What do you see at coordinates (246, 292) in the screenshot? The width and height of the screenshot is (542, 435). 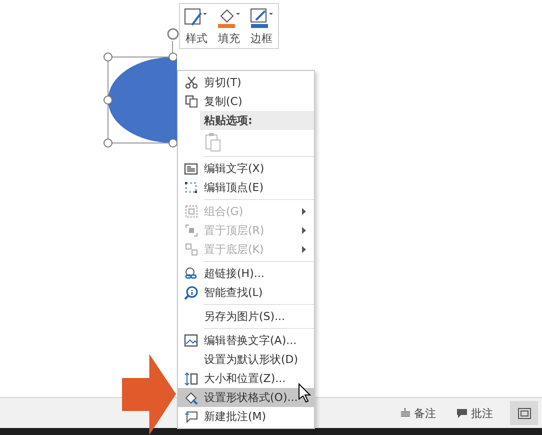 I see `menu-item: 智能查找(L)` at bounding box center [246, 292].